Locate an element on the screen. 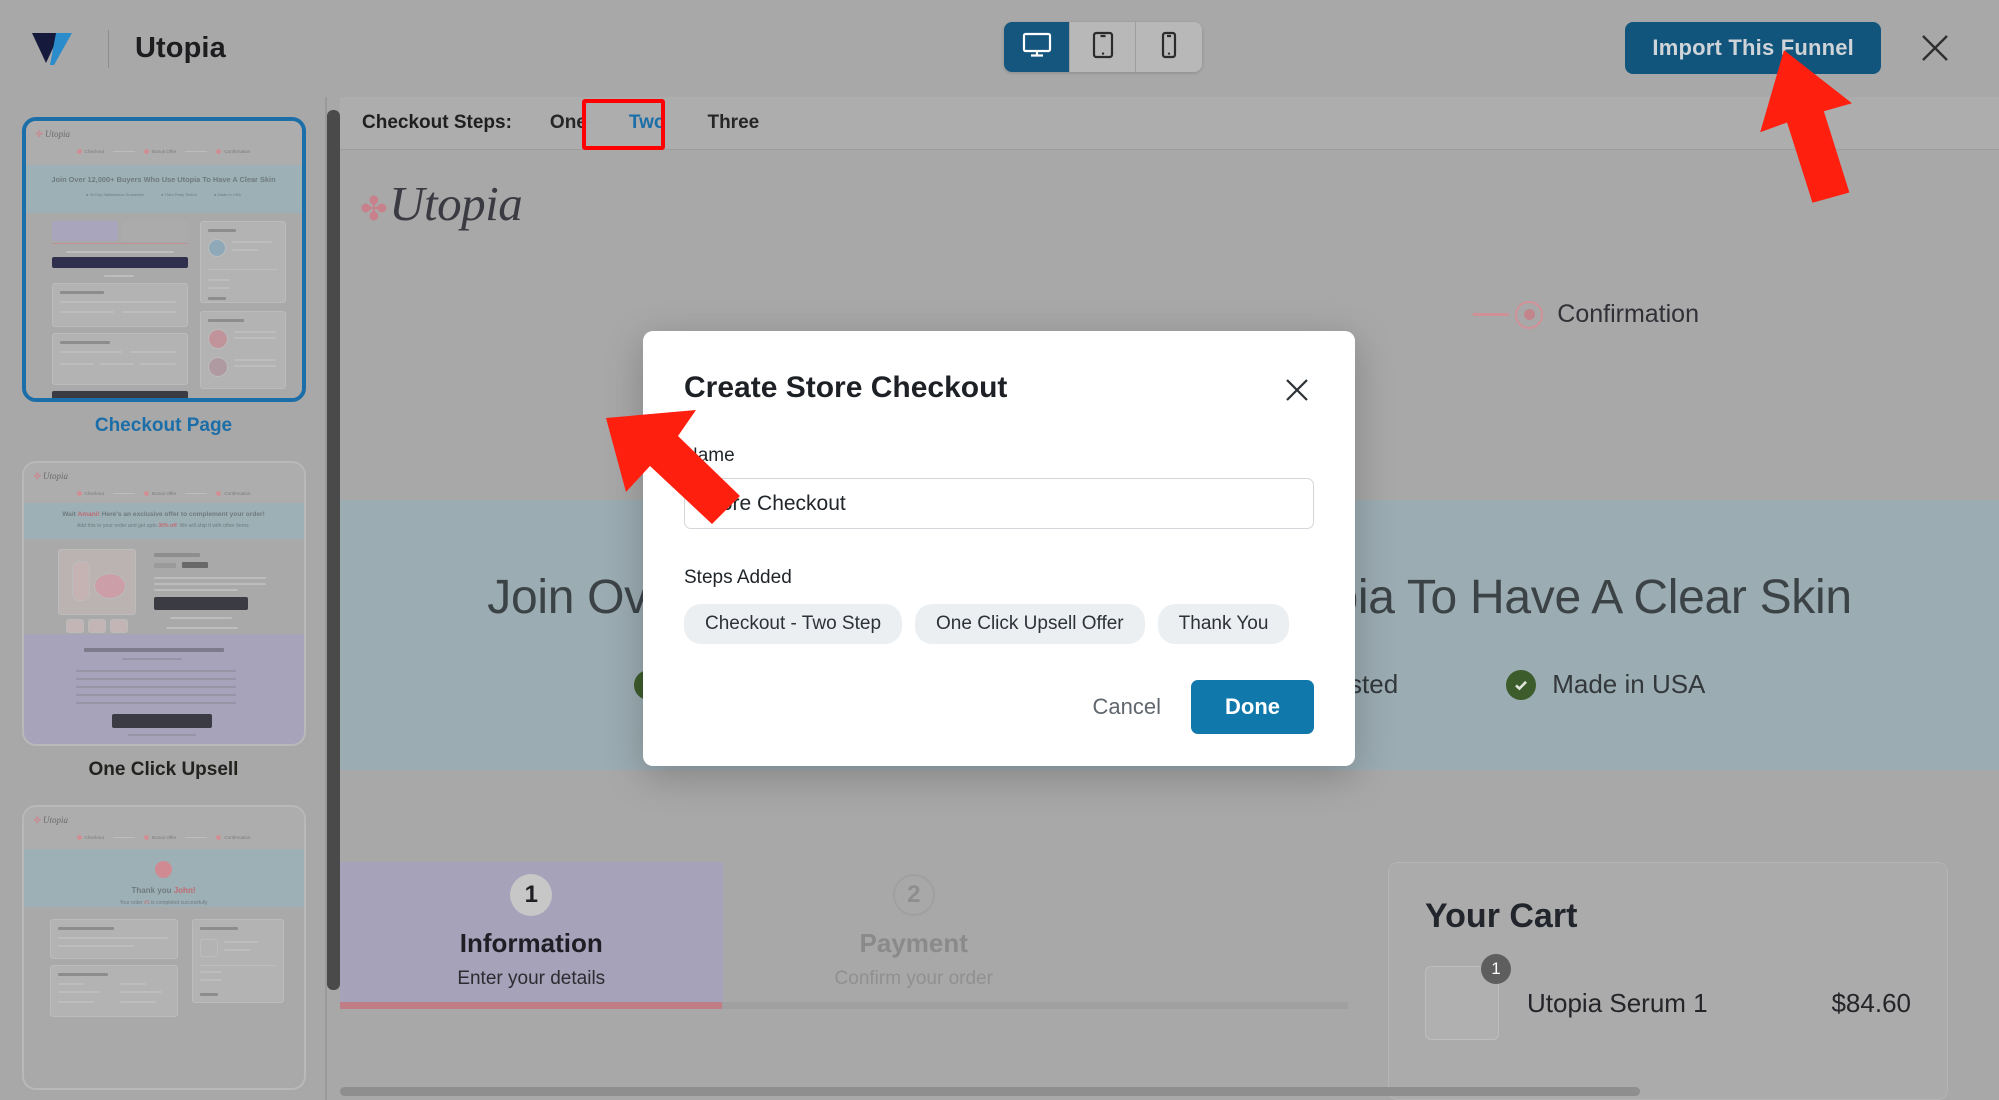 This screenshot has width=1999, height=1100. mini-product-section is located at coordinates (163, 586).